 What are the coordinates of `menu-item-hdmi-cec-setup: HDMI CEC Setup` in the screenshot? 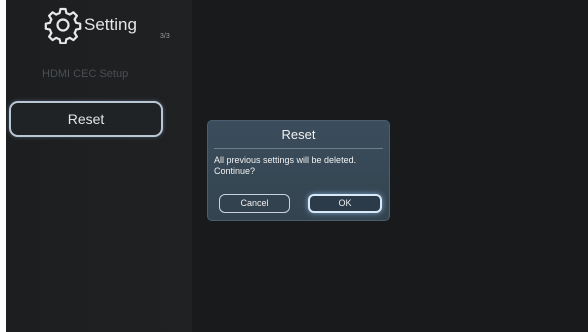 It's located at (85, 74).